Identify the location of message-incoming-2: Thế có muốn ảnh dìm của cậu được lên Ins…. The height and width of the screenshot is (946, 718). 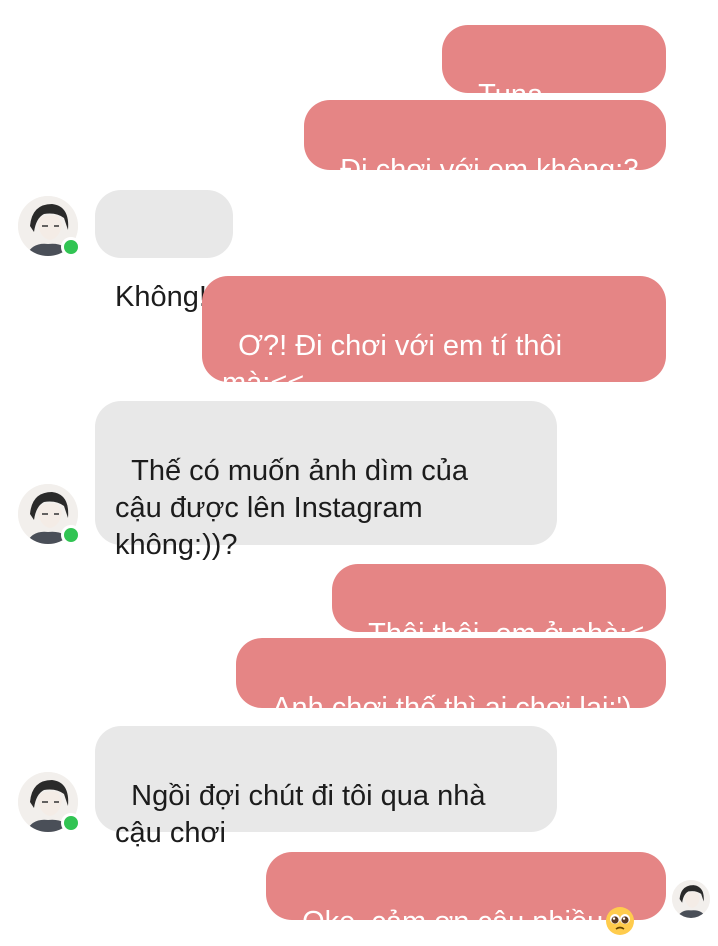
(326, 481).